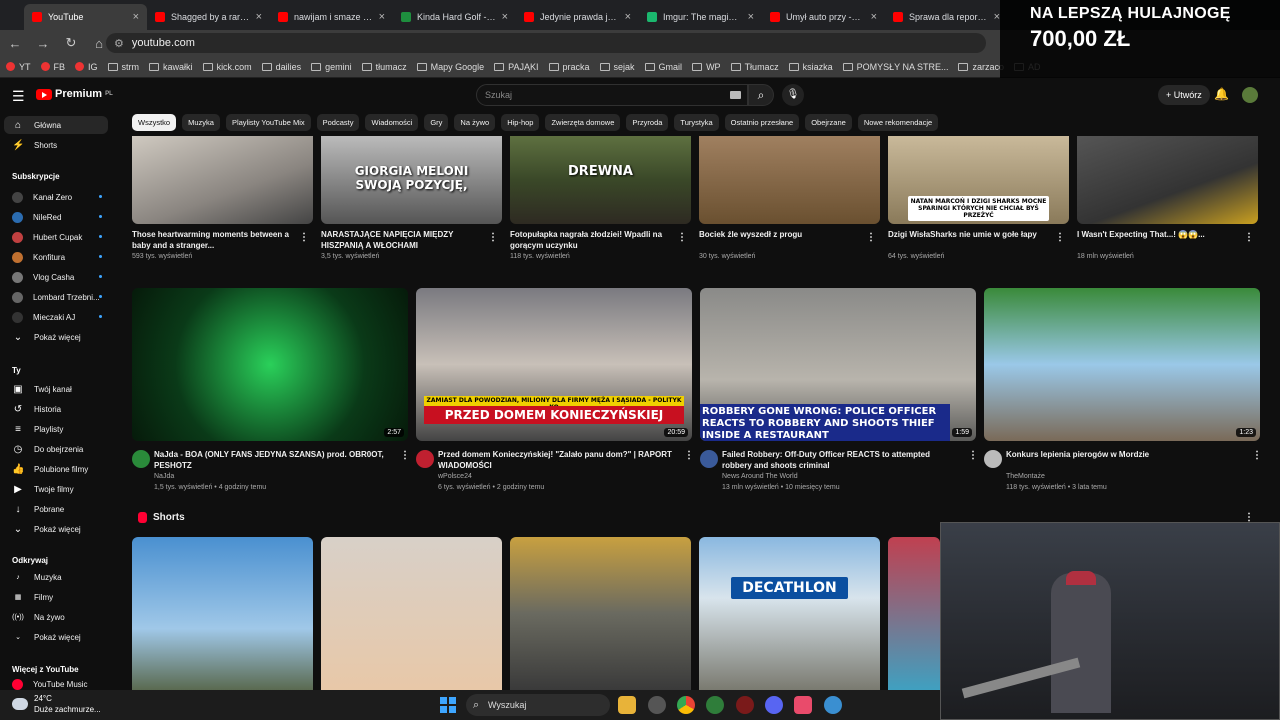  What do you see at coordinates (331, 17) in the screenshot?
I see `browser-tab: nawijam i smaze - You ×` at bounding box center [331, 17].